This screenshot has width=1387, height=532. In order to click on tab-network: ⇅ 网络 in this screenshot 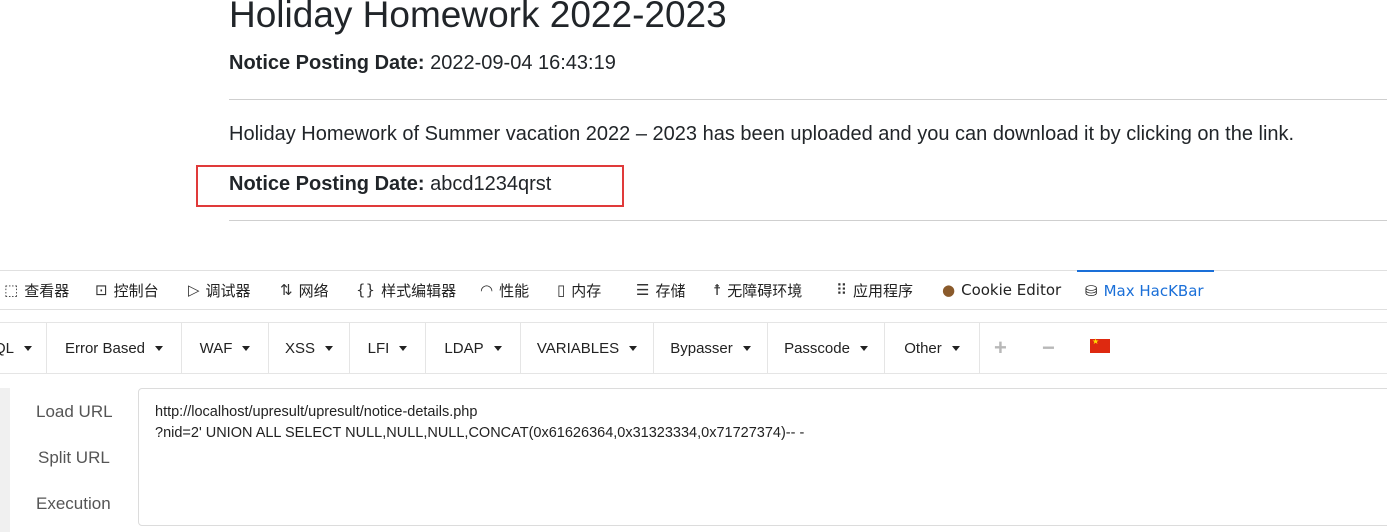, I will do `click(304, 290)`.